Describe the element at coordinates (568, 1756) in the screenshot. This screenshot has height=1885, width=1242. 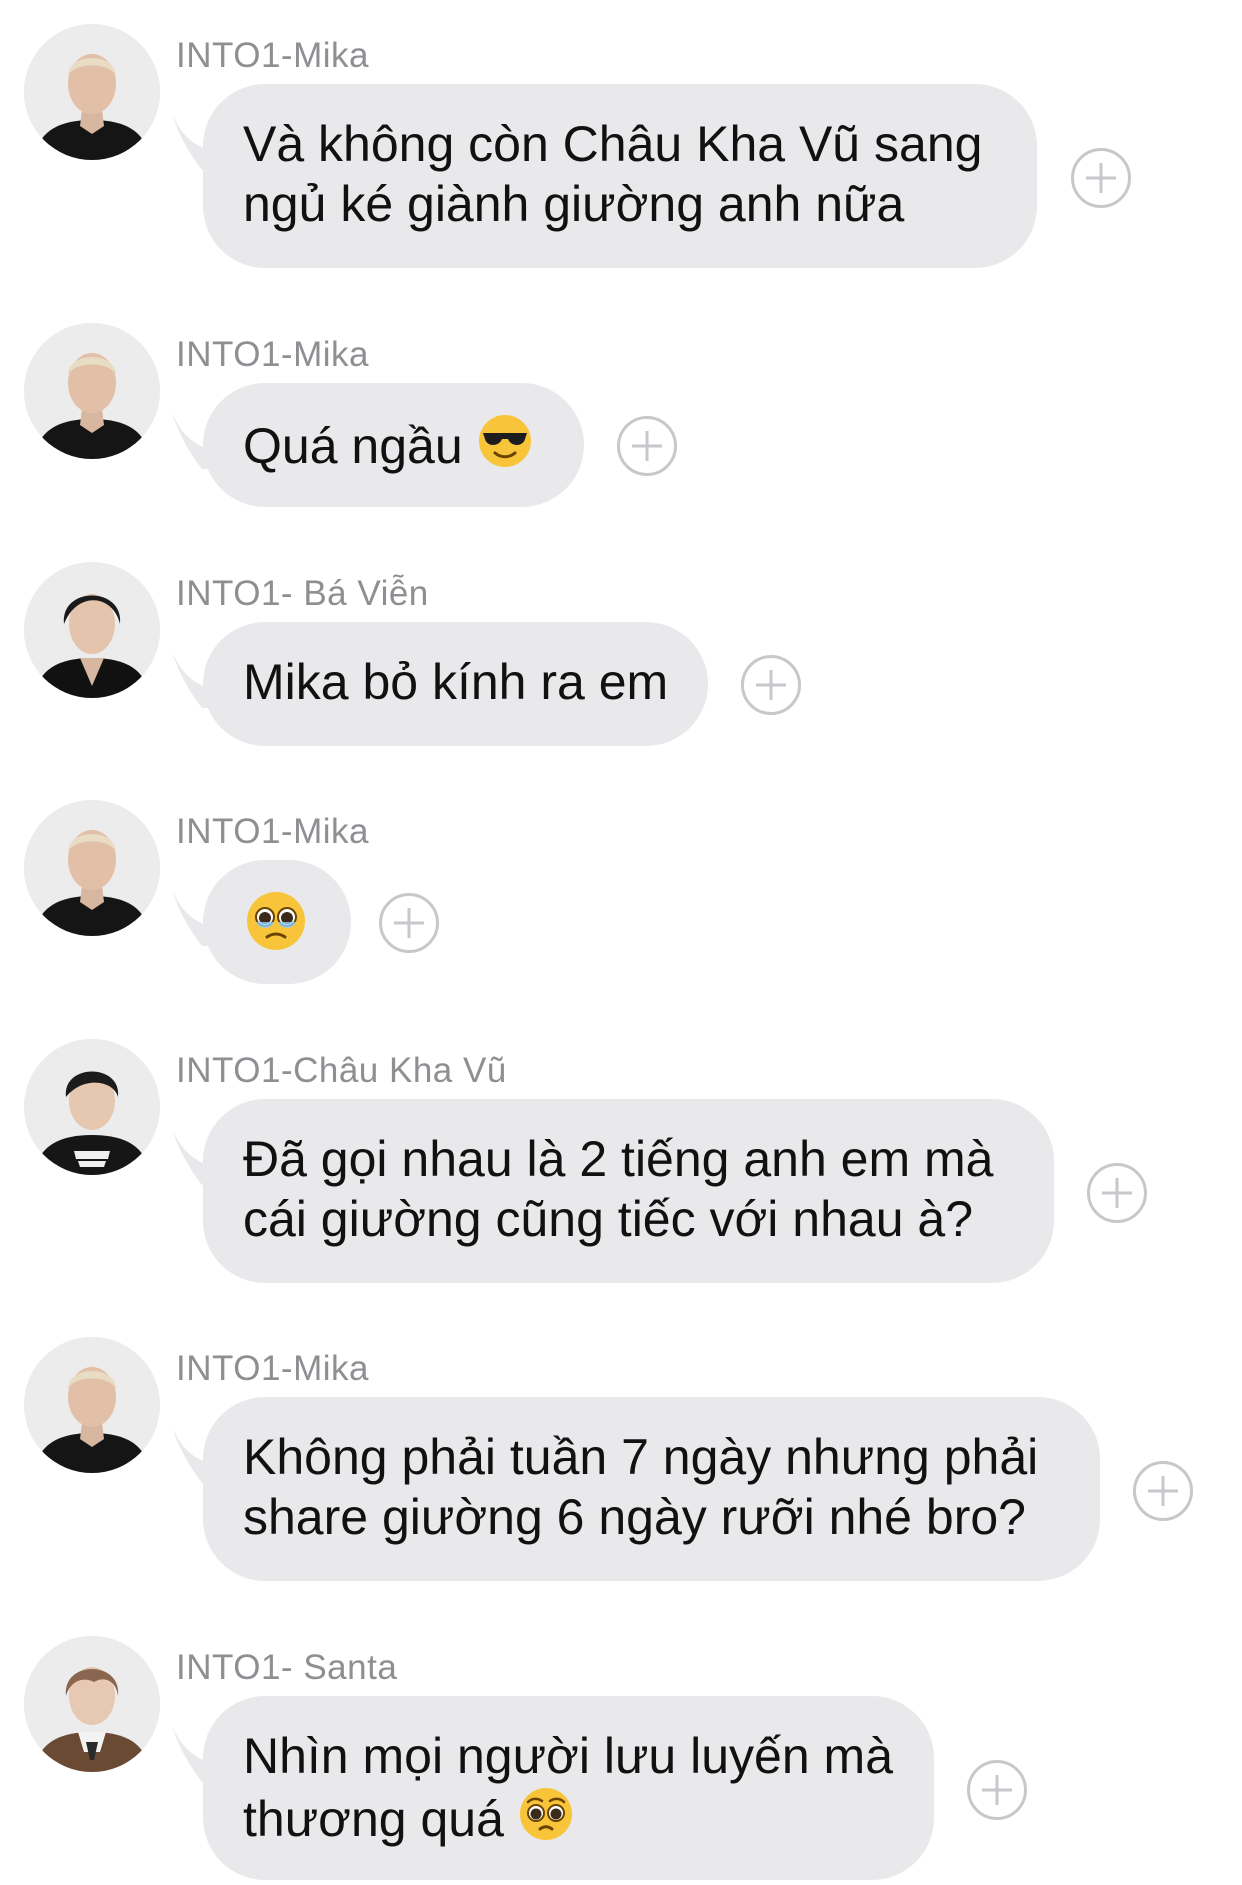
I see `message-text: Nhìn mọi người lưu luyến mà` at that location.